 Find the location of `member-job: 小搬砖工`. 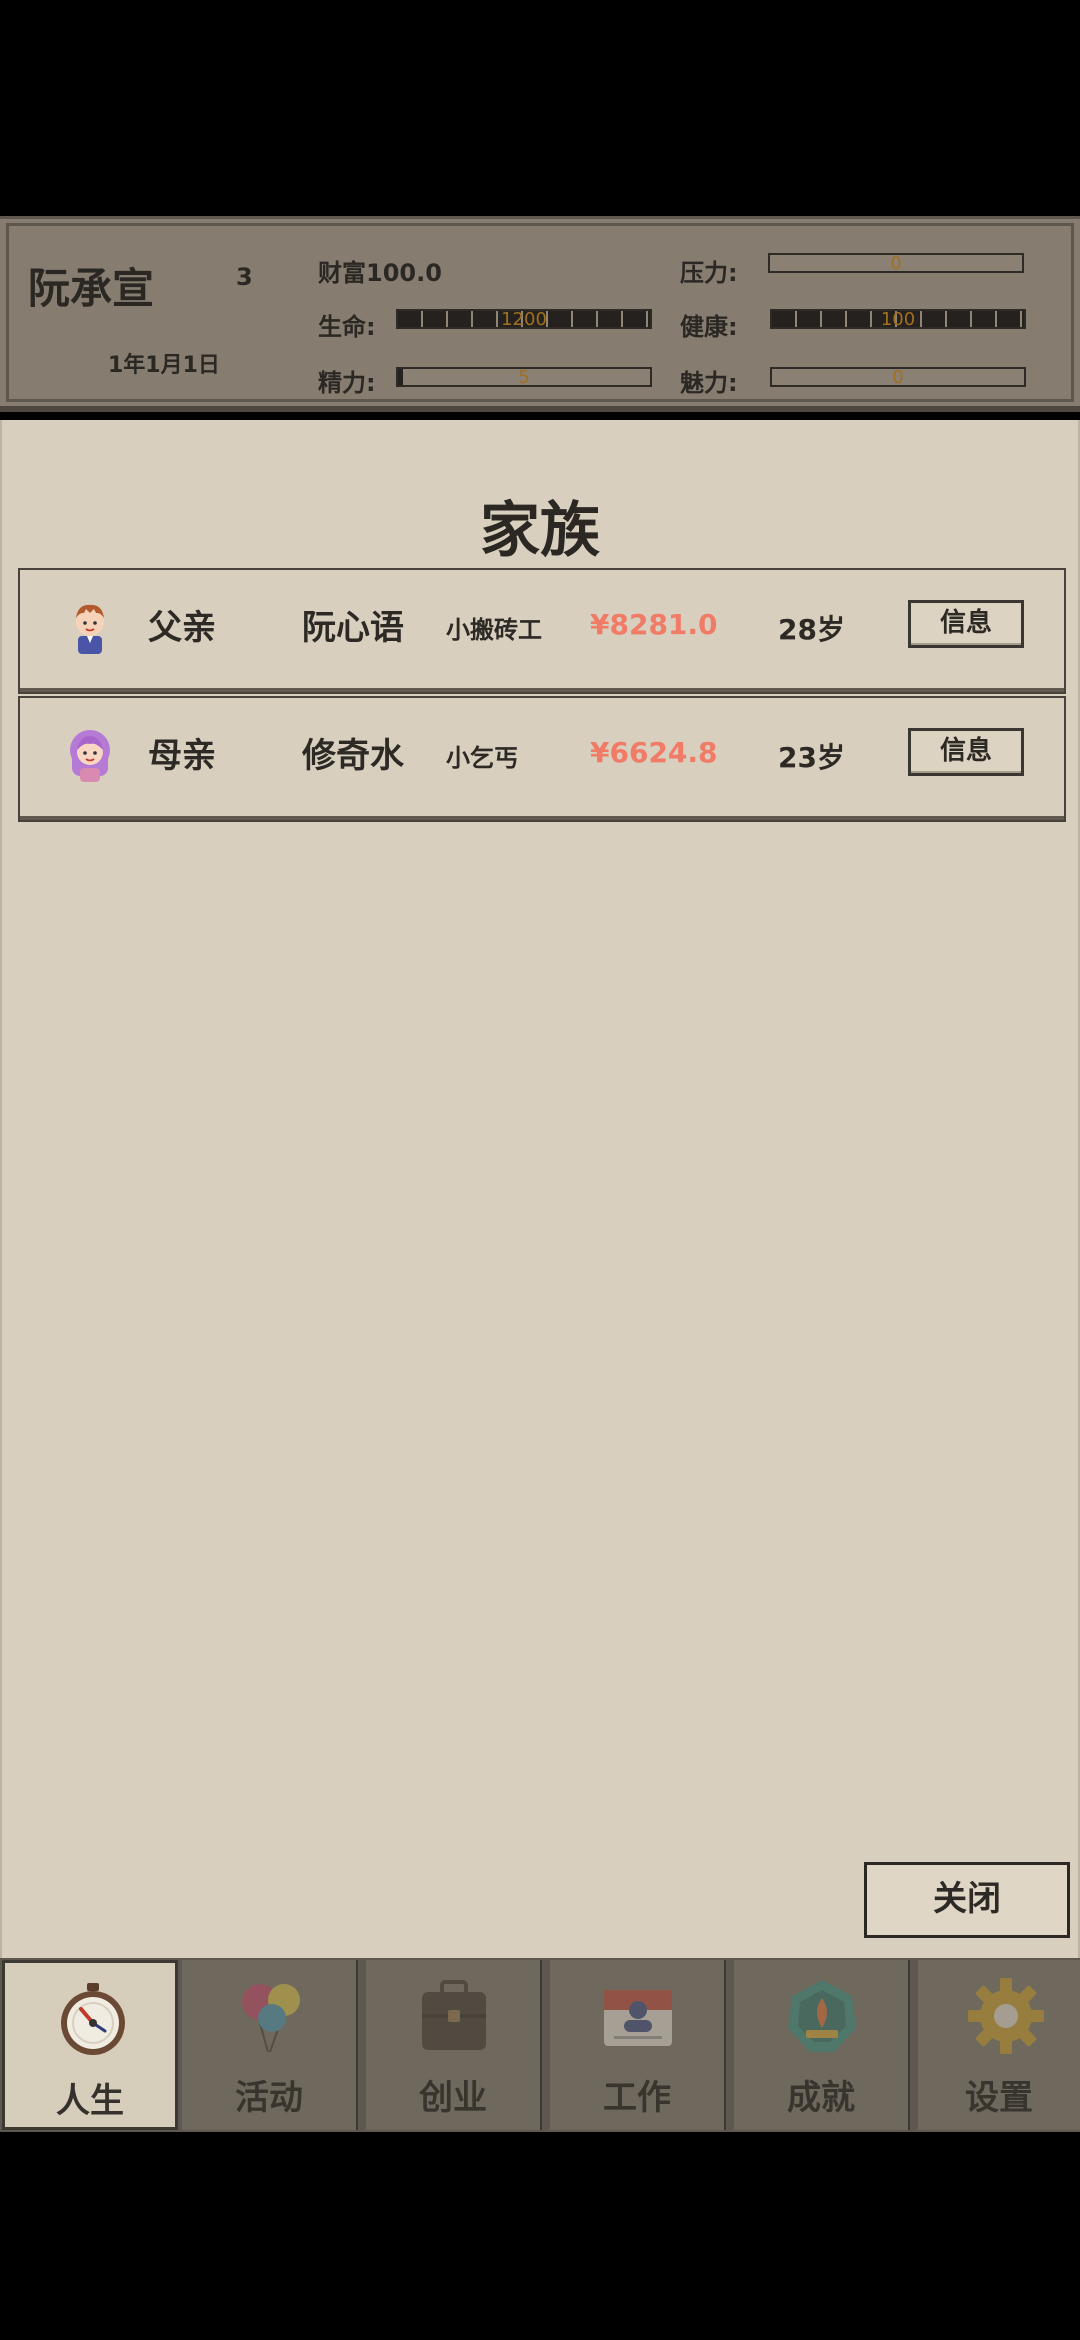

member-job: 小搬砖工 is located at coordinates (494, 630).